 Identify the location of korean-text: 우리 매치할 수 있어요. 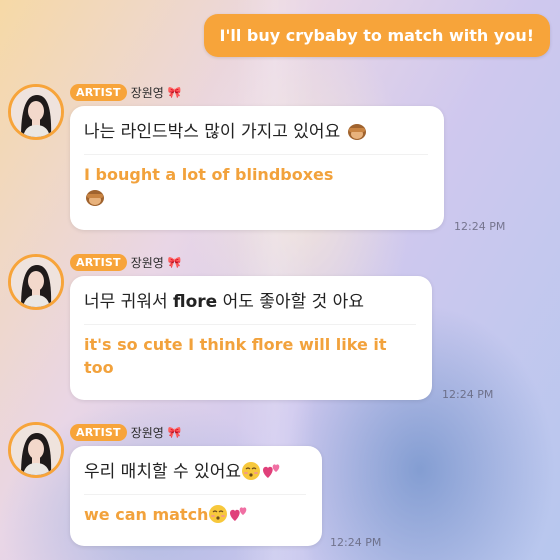
(195, 472).